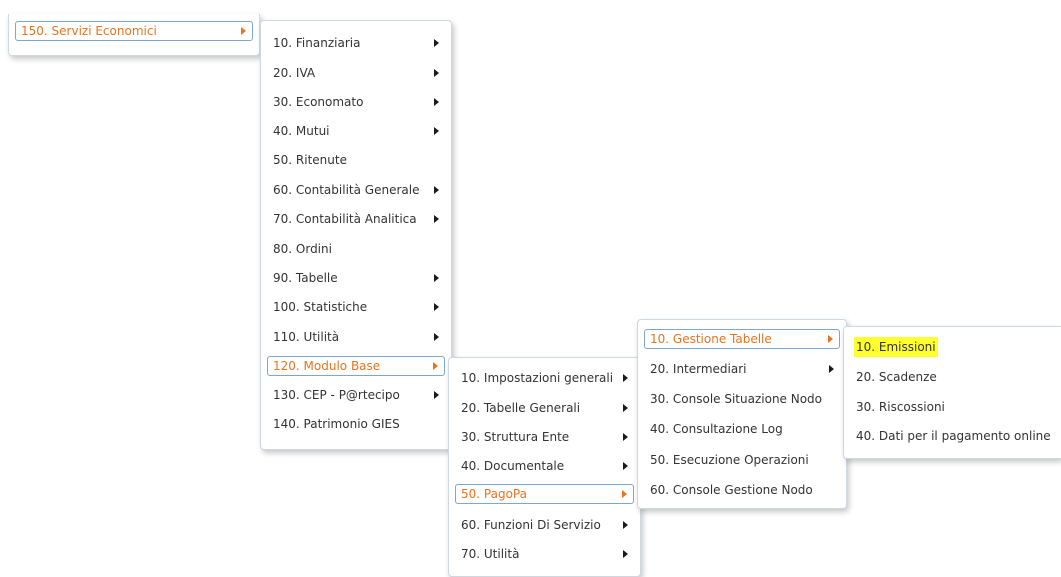 The width and height of the screenshot is (1061, 577). Describe the element at coordinates (320, 307) in the screenshot. I see `menu-item-label: 100. Statistiche` at that location.